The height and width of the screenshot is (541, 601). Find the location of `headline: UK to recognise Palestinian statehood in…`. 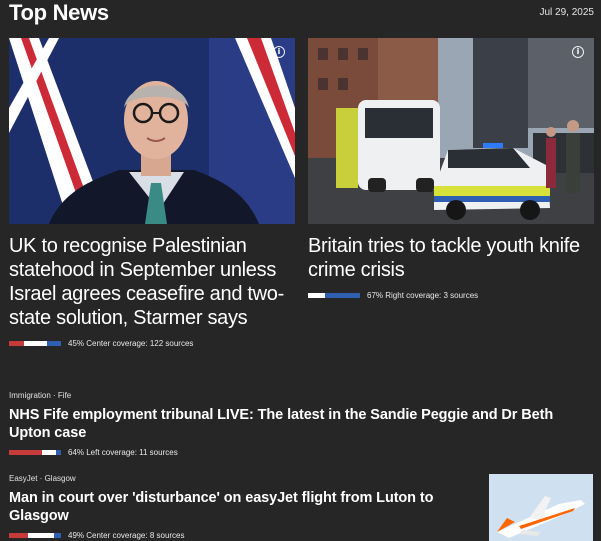

headline: UK to recognise Palestinian statehood in… is located at coordinates (152, 282).